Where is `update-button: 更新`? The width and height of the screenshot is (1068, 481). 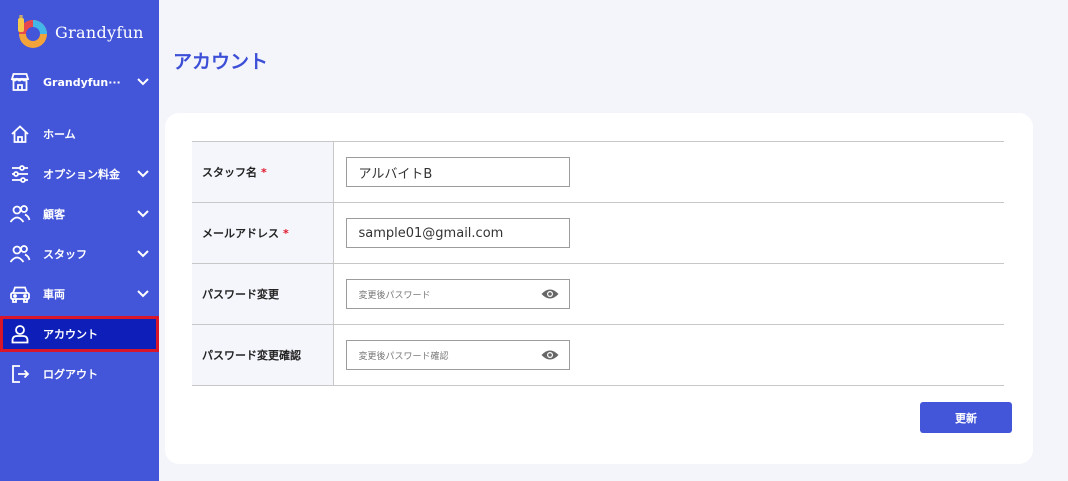 update-button: 更新 is located at coordinates (966, 417).